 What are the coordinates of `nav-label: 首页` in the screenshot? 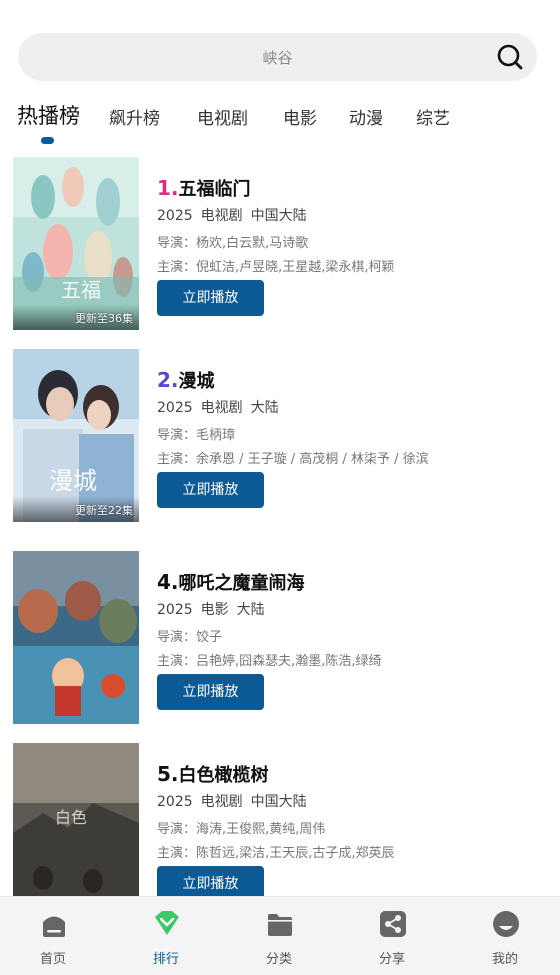 It's located at (52, 959).